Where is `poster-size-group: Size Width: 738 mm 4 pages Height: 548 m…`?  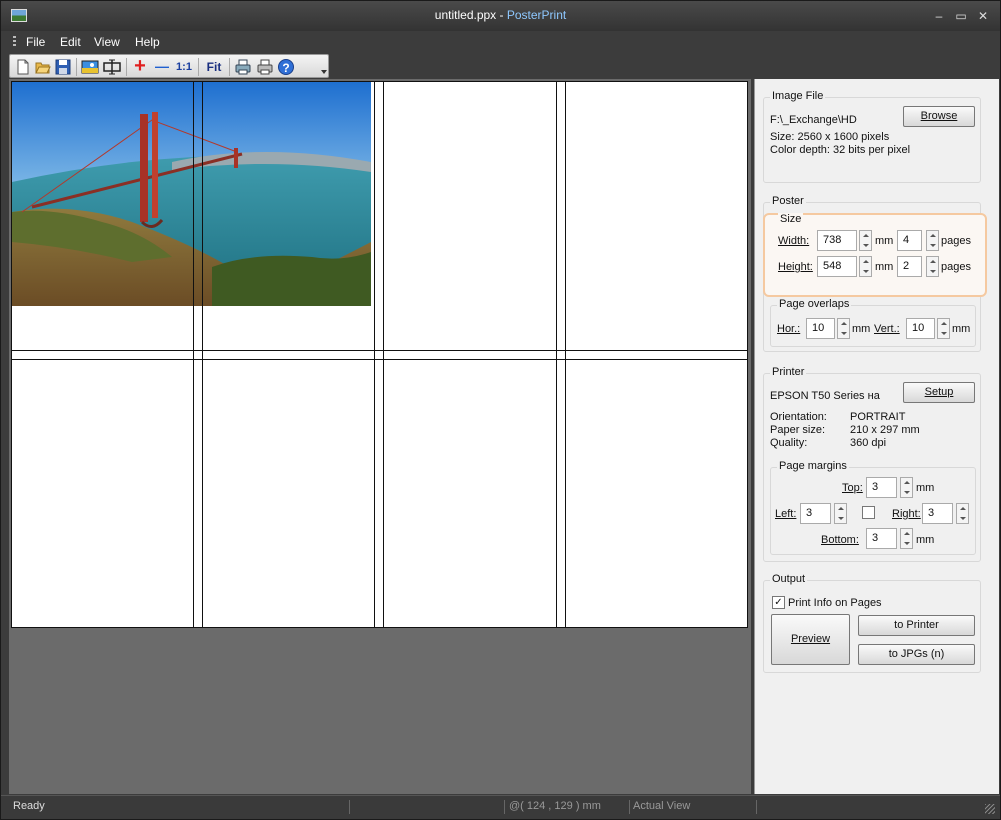
poster-size-group: Size Width: 738 mm 4 pages Height: 548 m… is located at coordinates (875, 255).